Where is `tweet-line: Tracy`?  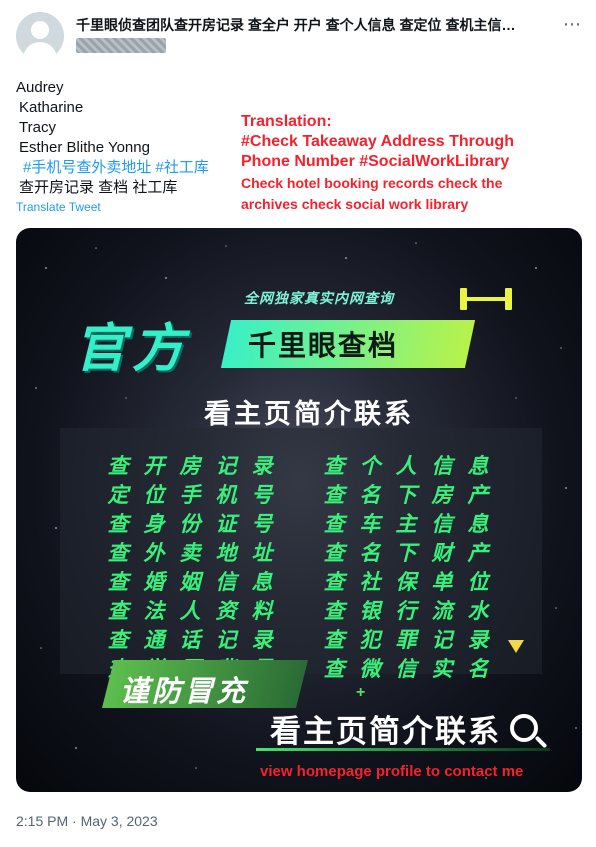
tweet-line: Tracy is located at coordinates (37, 127).